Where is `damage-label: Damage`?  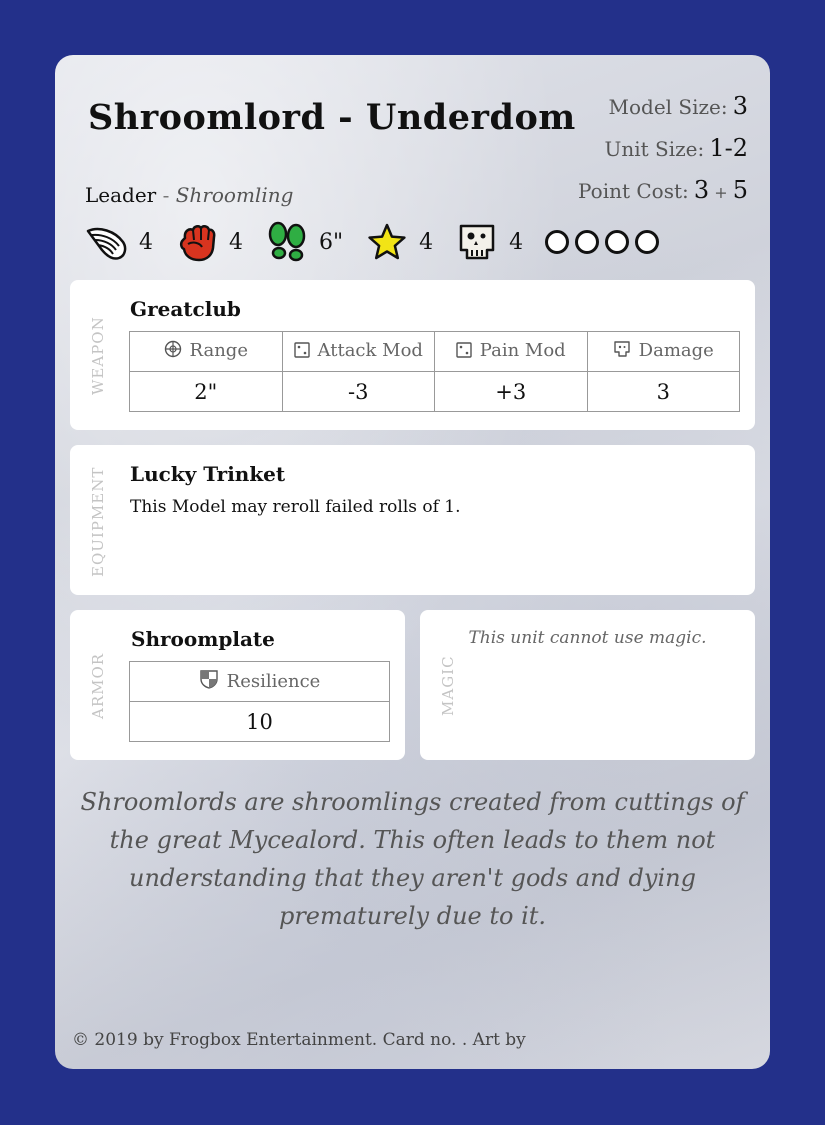 damage-label: Damage is located at coordinates (676, 350).